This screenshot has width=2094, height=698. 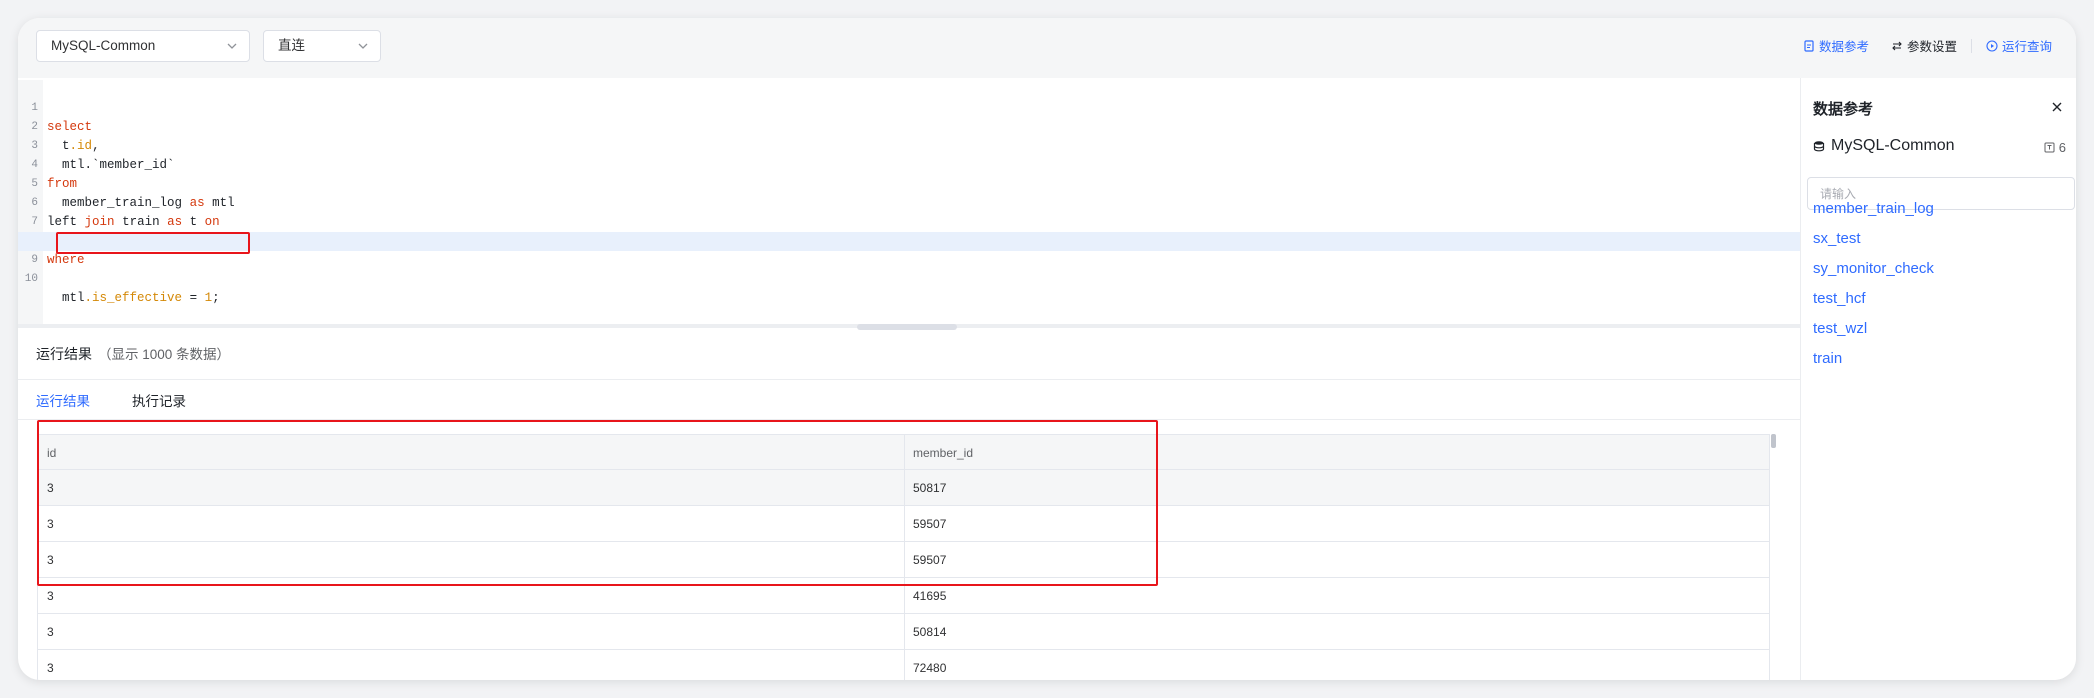 I want to click on table-cell: 50814, so click(x=930, y=632).